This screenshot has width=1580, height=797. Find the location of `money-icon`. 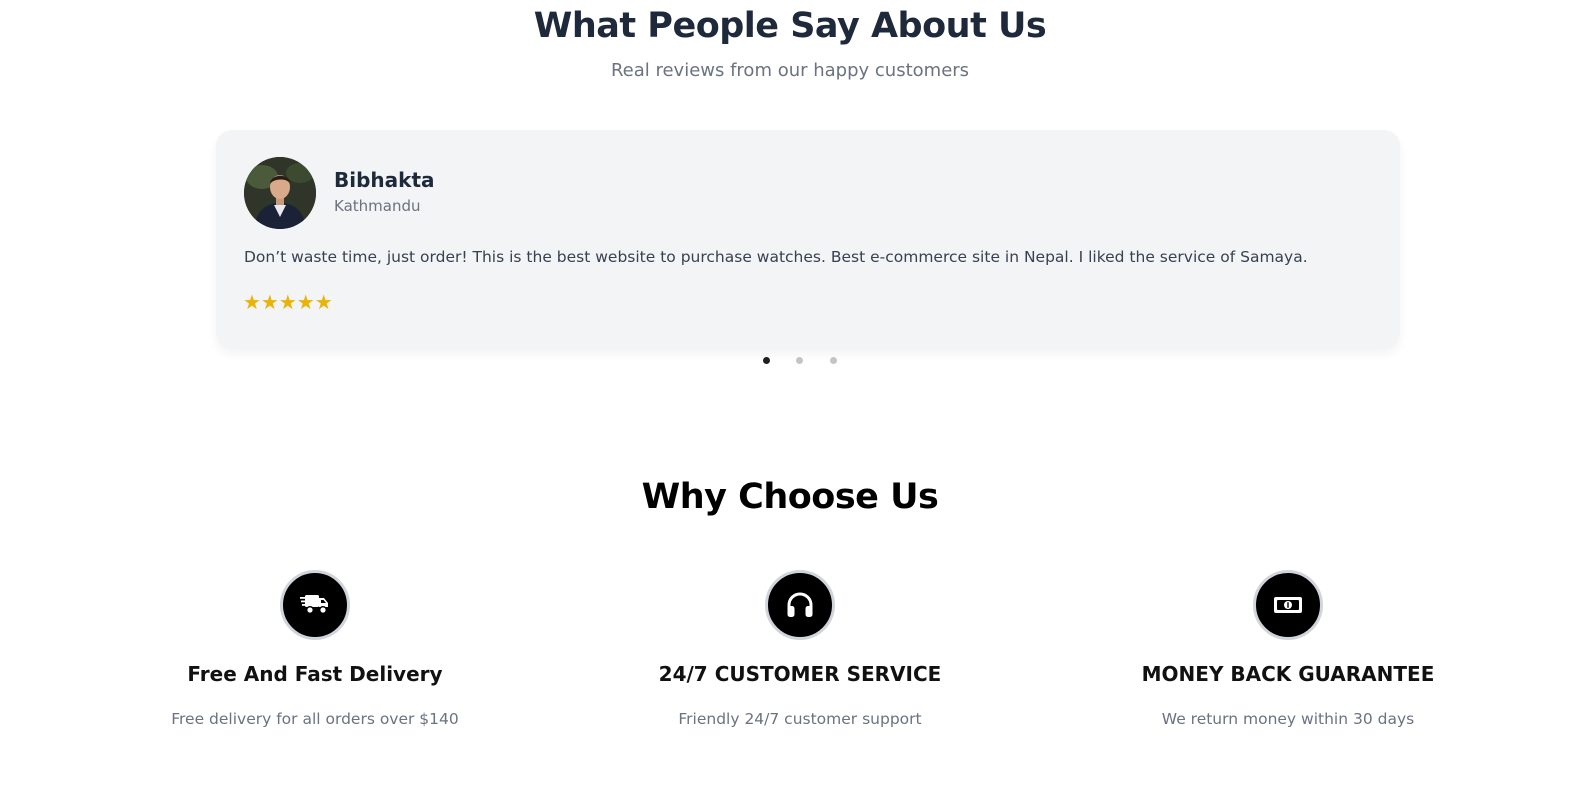

money-icon is located at coordinates (1288, 605).